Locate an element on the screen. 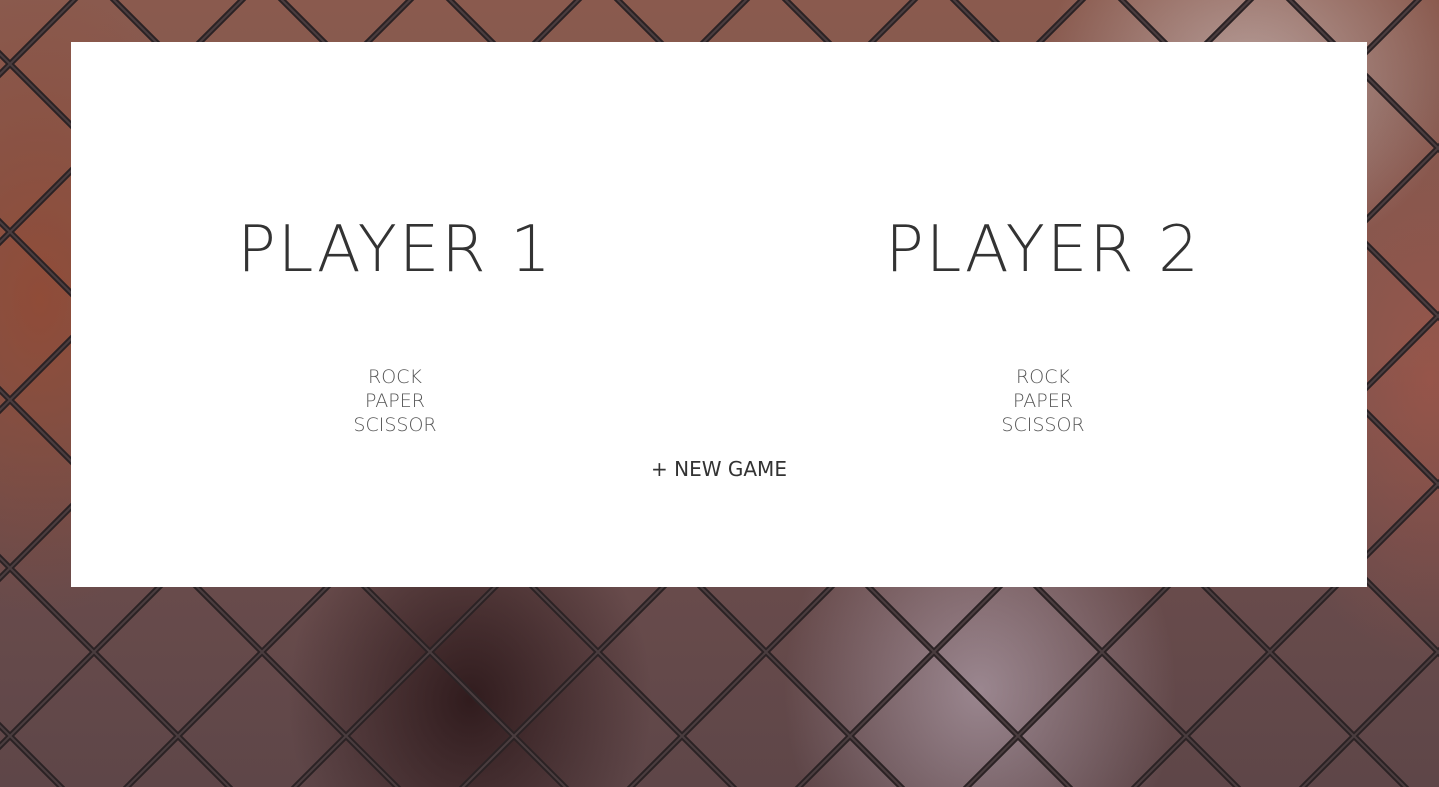  player-1-choices: ROCK PAPER SCISSOR is located at coordinates (395, 401).